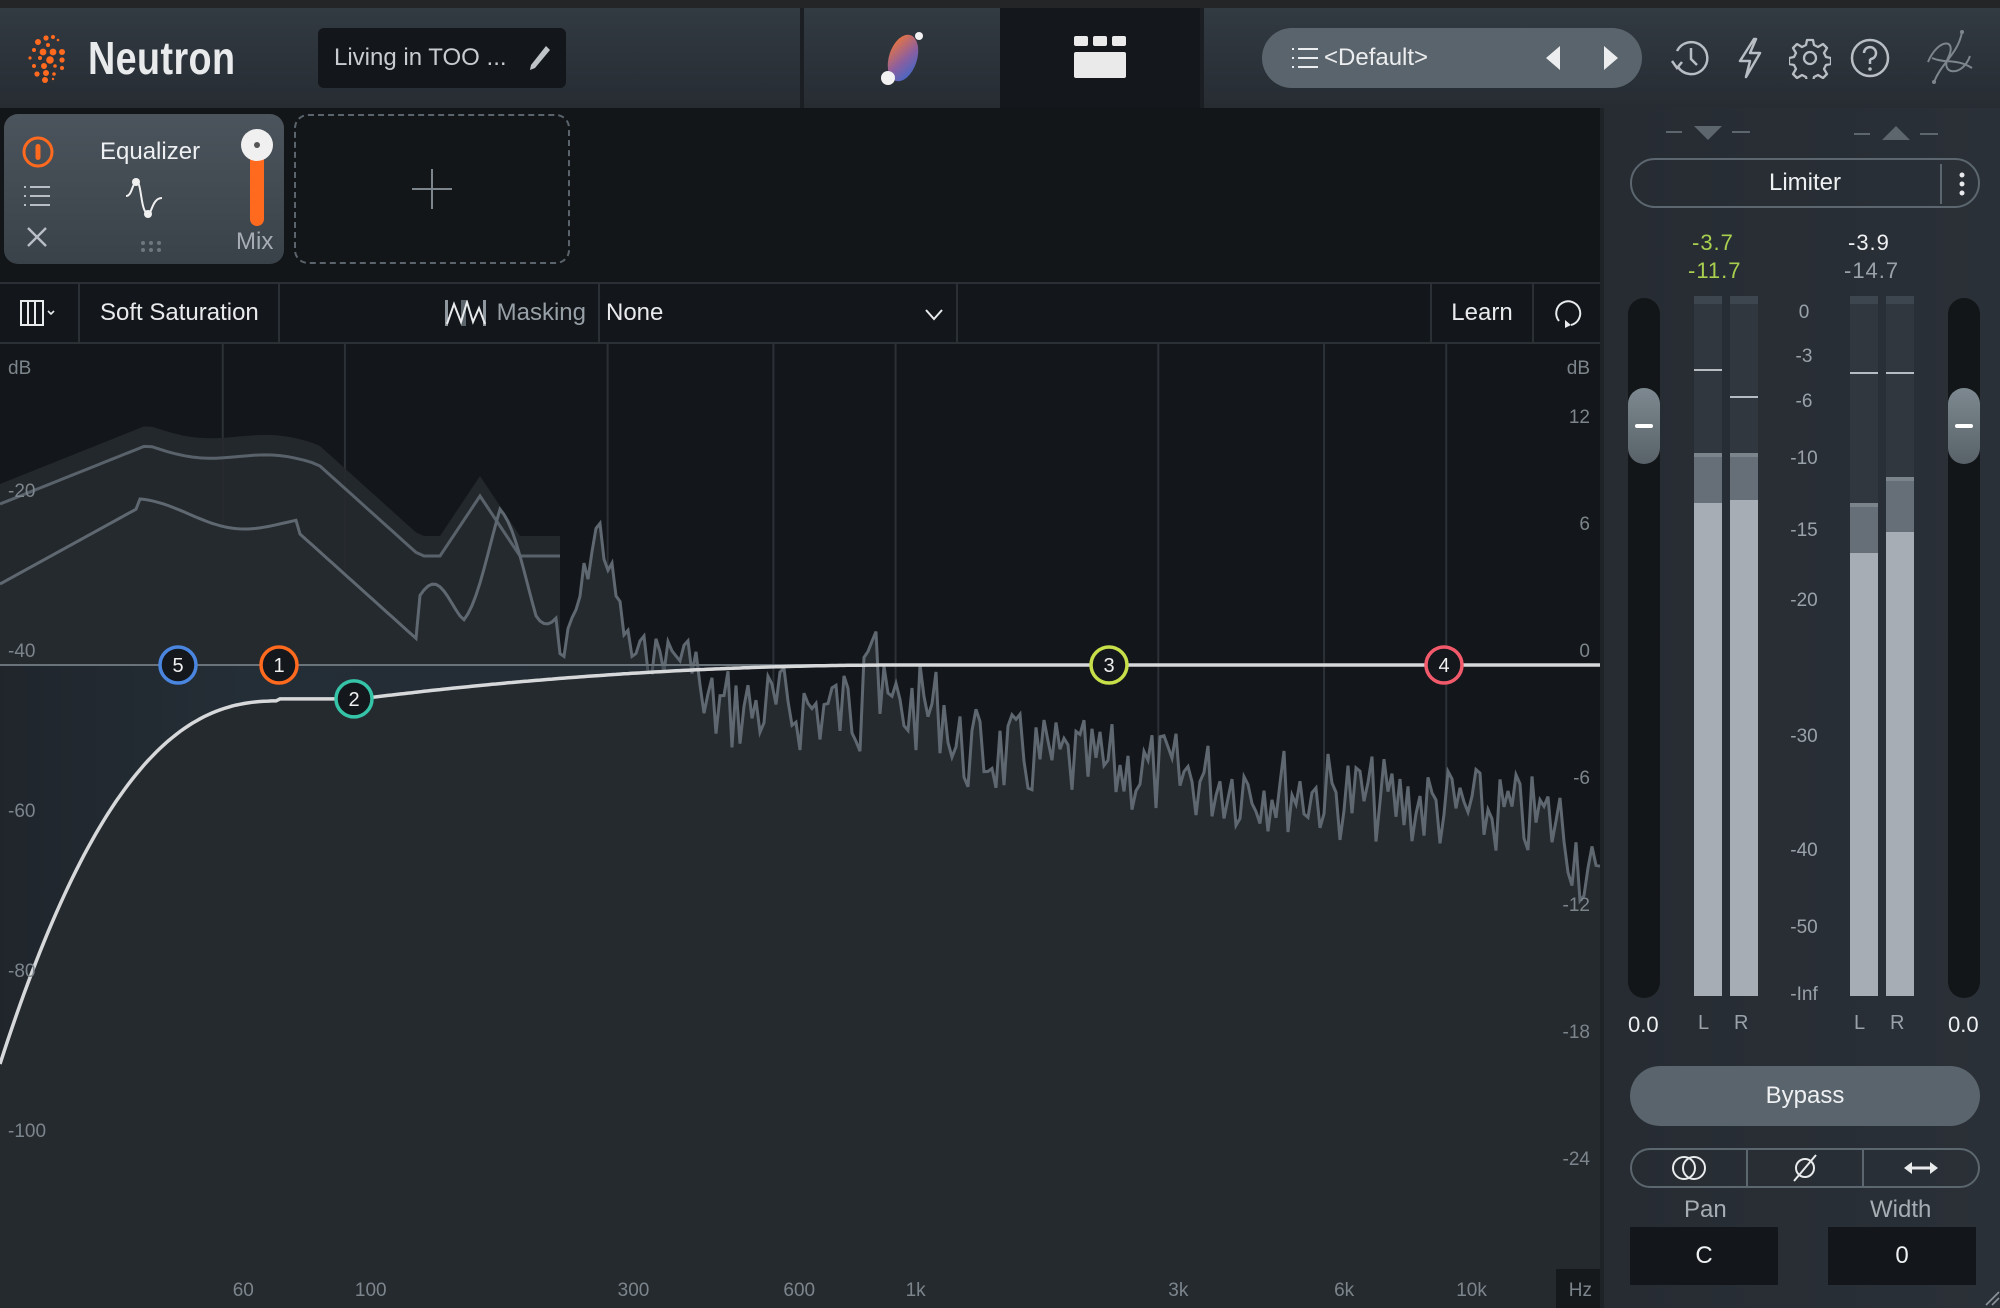  Describe the element at coordinates (1804, 927) in the screenshot. I see `meter-scale-tick: -50` at that location.